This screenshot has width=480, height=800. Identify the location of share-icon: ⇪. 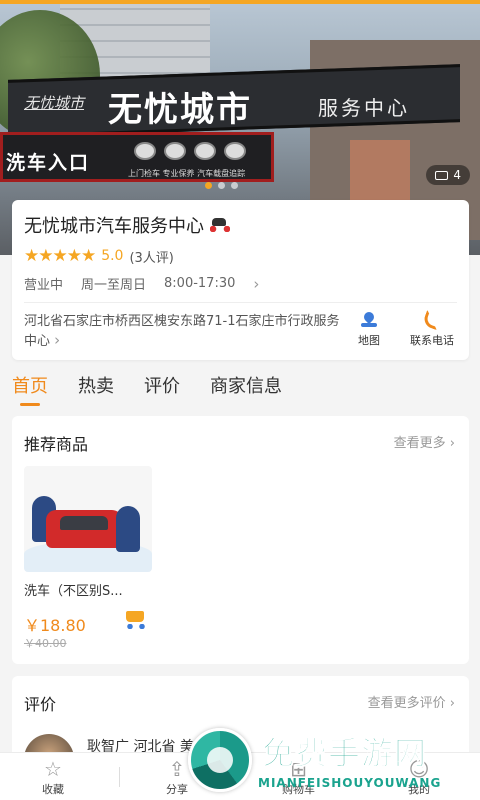
(177, 769).